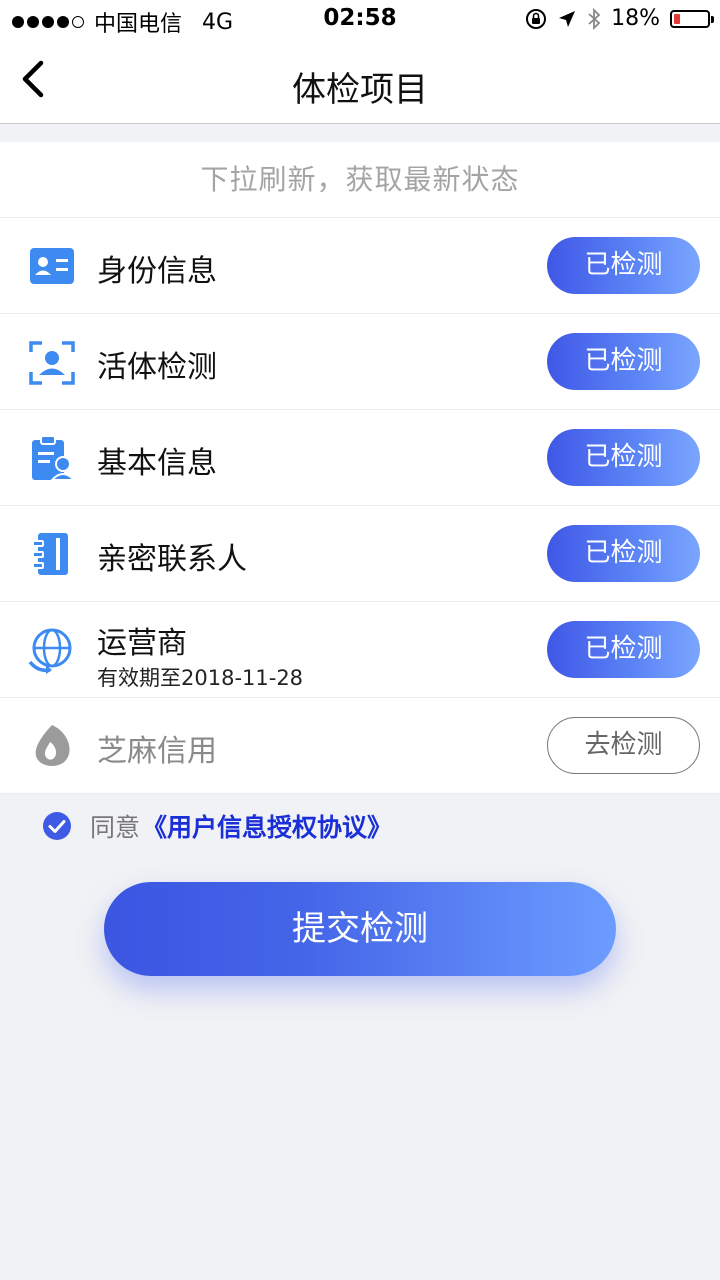 This screenshot has height=1280, width=720. Describe the element at coordinates (57, 826) in the screenshot. I see `checkbox-checked-icon` at that location.